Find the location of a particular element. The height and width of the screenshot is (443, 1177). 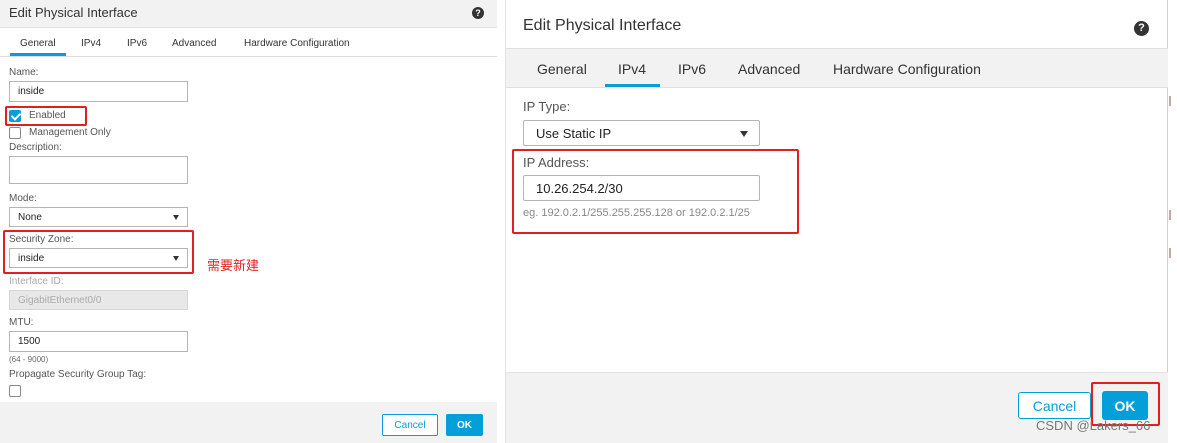

ip-type-select: Use Static IP is located at coordinates (641, 133).